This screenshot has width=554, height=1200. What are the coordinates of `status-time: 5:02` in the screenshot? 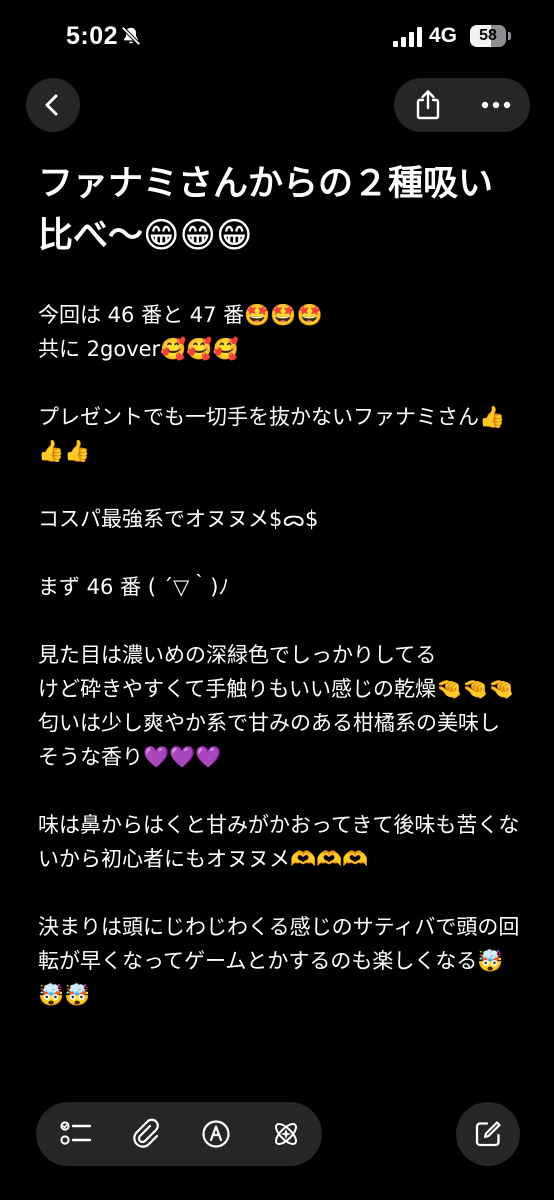 It's located at (92, 36).